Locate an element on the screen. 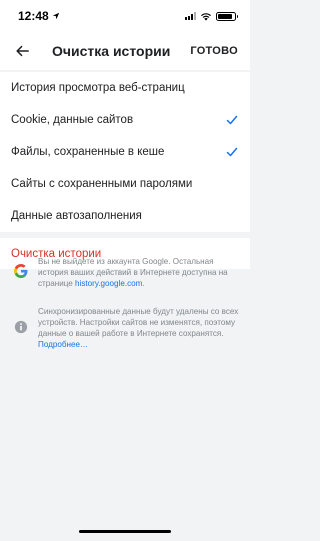 Image resolution: width=320 pixels, height=541 pixels. option-browsing-history: История просмотра веб-страниц is located at coordinates (125, 88).